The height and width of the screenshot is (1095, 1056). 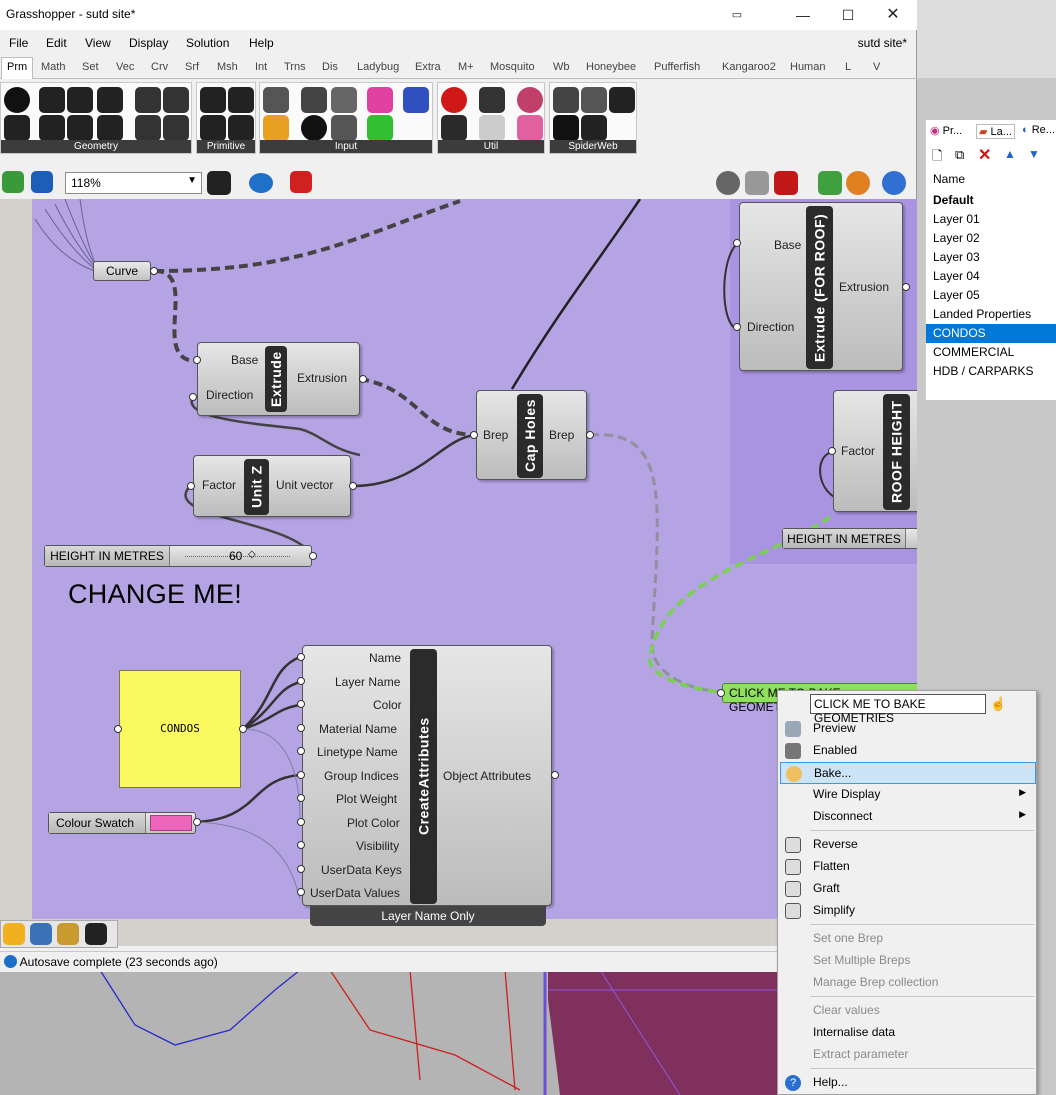 I want to click on surface-icon, so click(x=148, y=128).